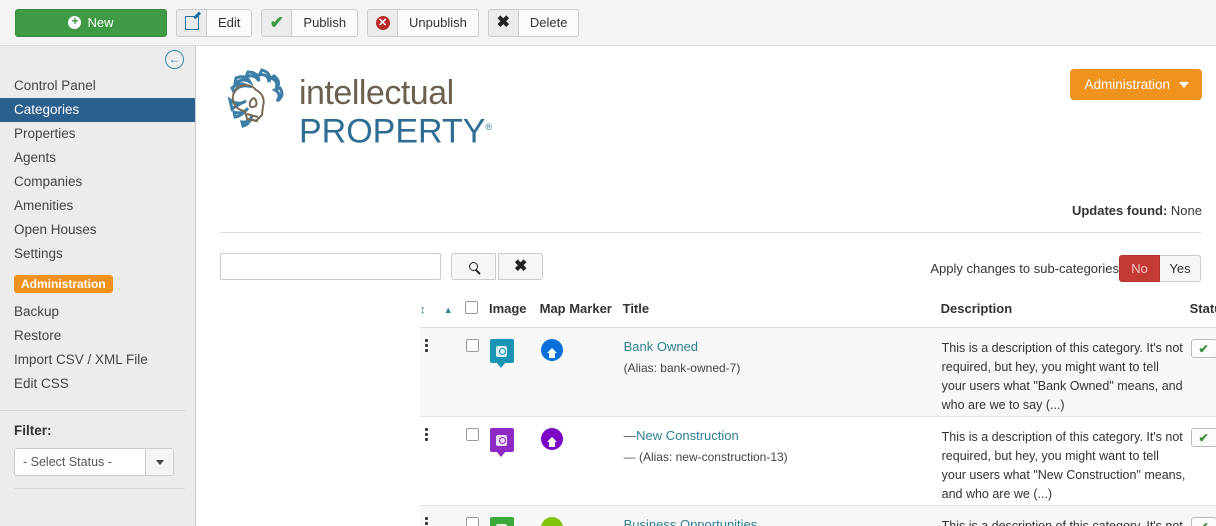 This screenshot has width=1216, height=526. I want to click on filter-status-select: - Select Status -, so click(94, 462).